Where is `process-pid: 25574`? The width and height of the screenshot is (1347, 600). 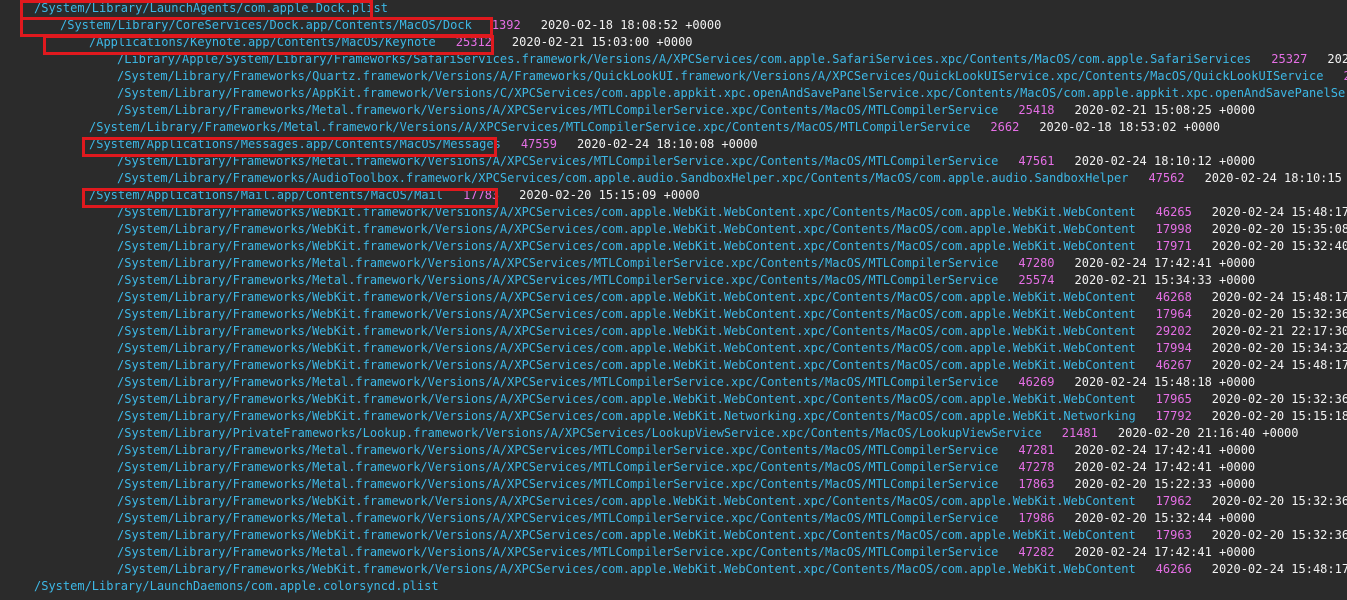
process-pid: 25574 is located at coordinates (1036, 280).